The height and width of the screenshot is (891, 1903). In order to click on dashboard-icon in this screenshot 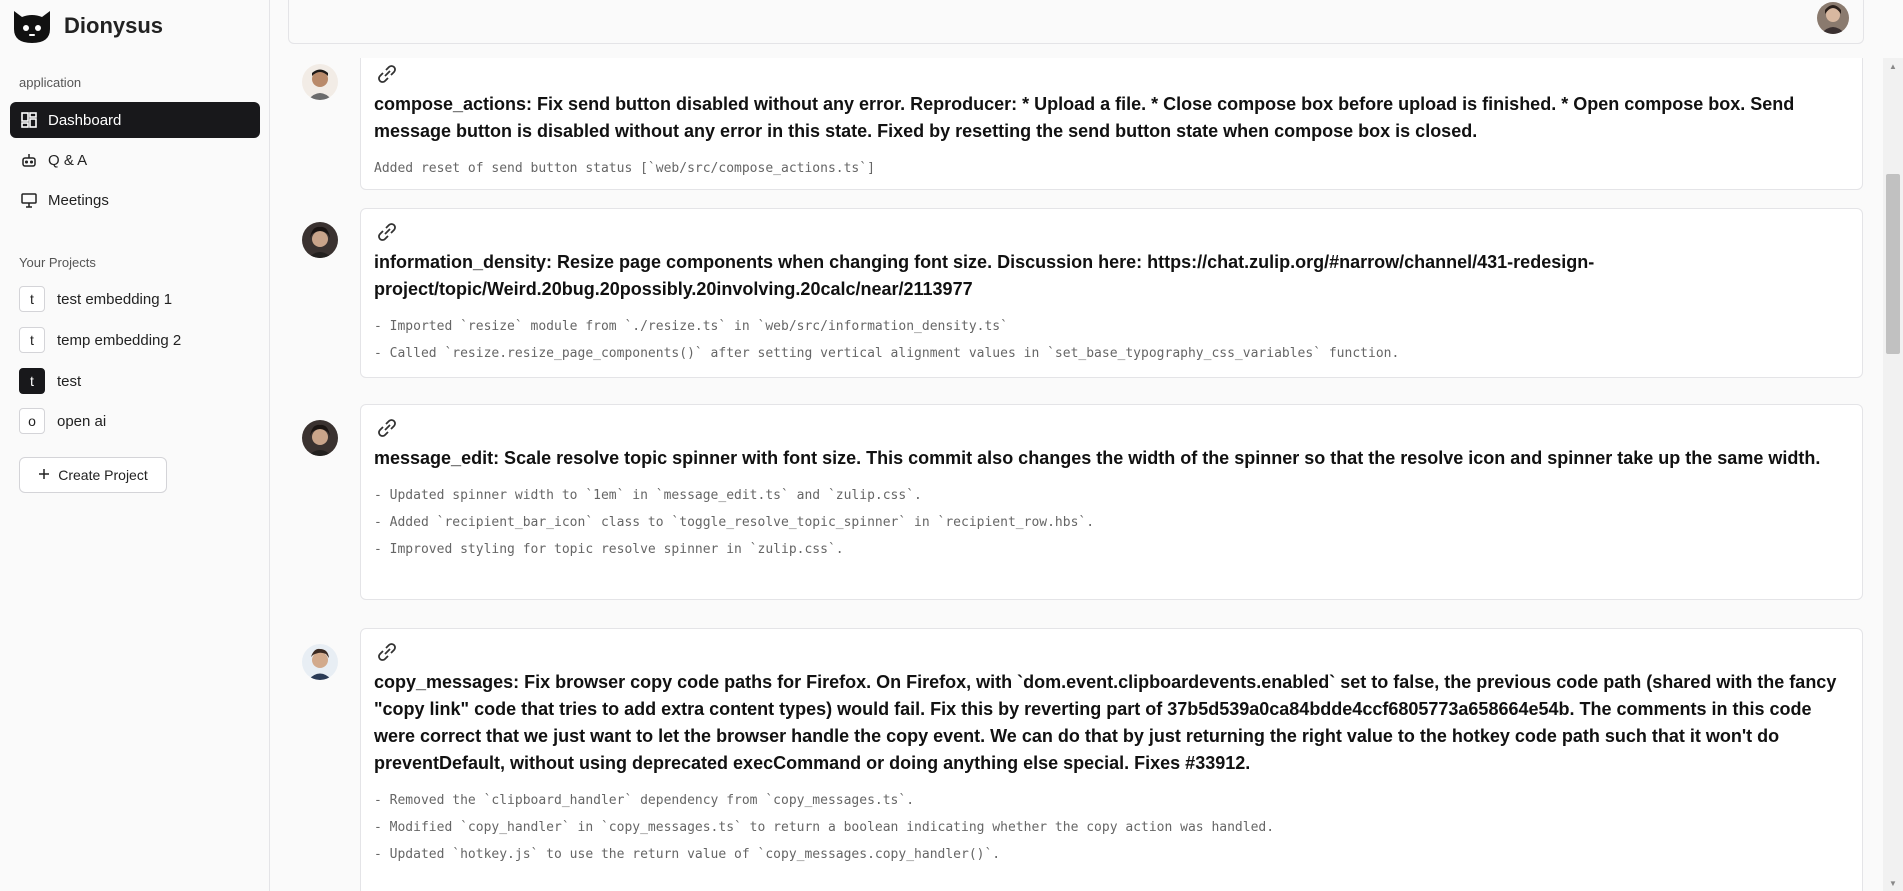, I will do `click(29, 120)`.